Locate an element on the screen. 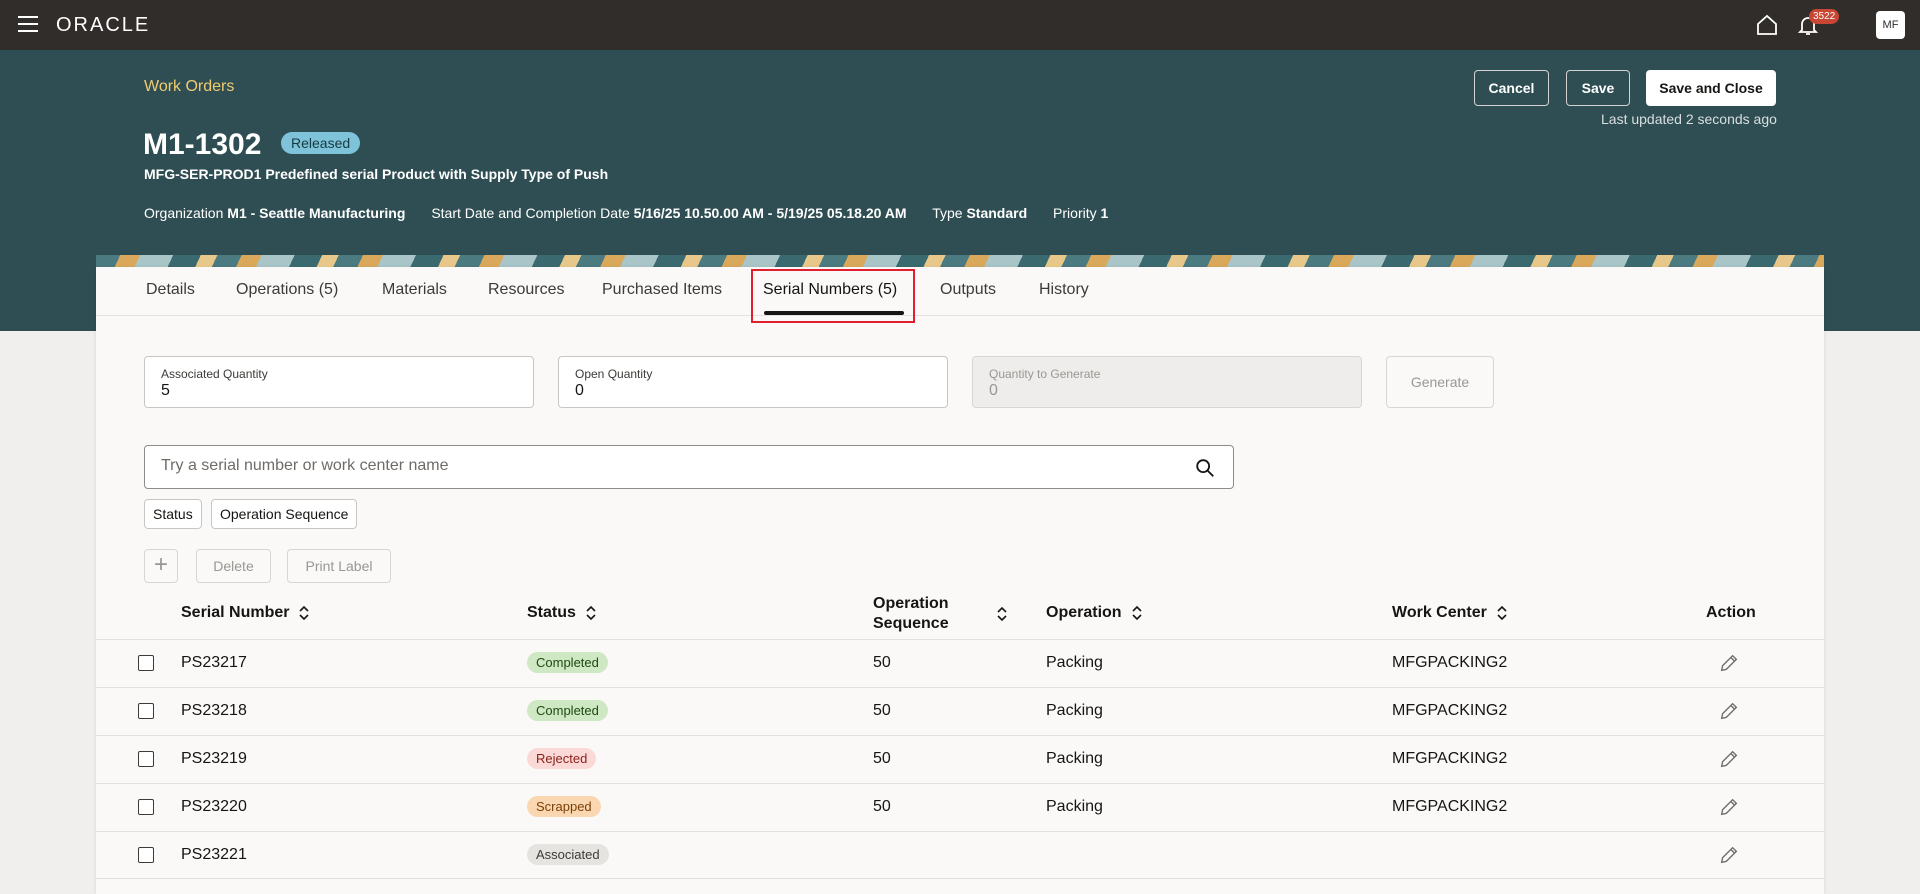 This screenshot has width=1920, height=894. open-quantity-value: 0 is located at coordinates (579, 390).